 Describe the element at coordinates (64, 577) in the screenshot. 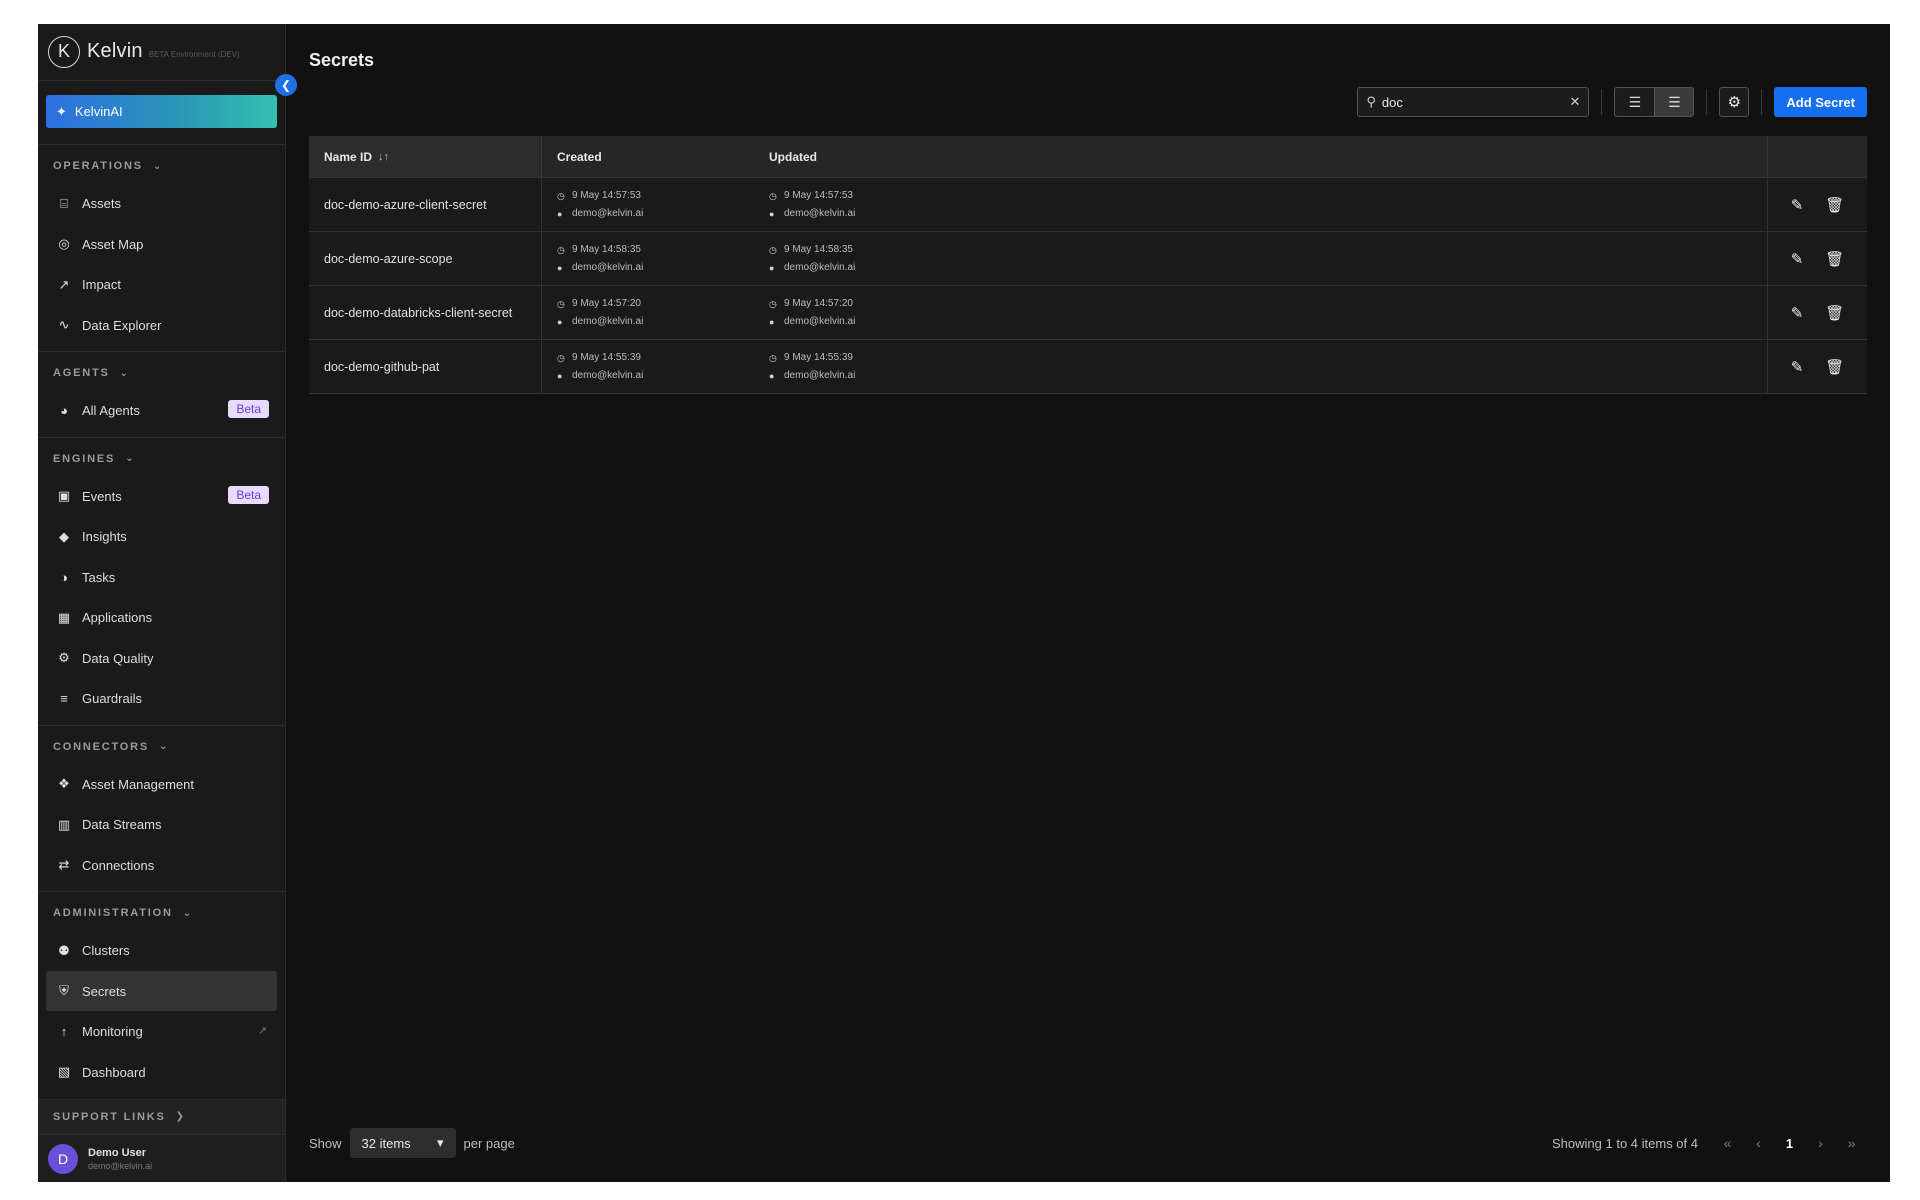

I see `tasks-icon: ◑` at that location.